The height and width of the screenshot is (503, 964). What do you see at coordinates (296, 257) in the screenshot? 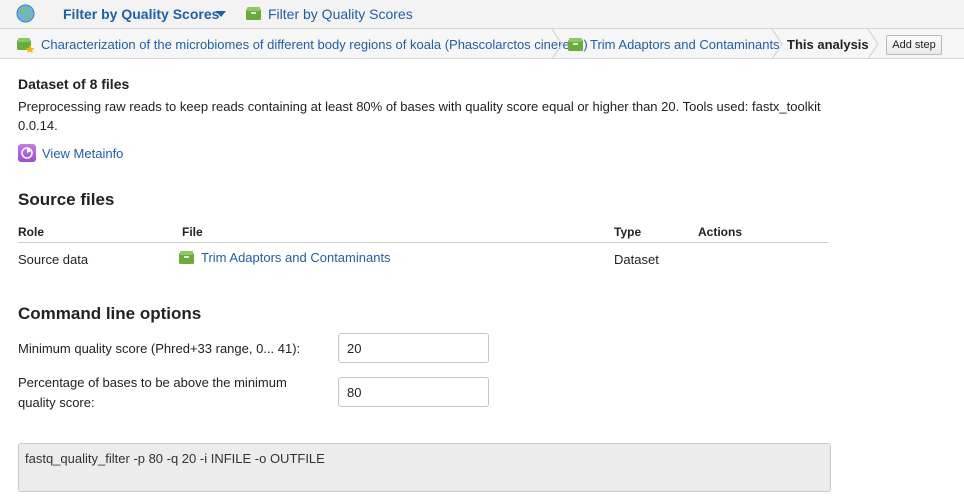
I see `source-file-link: Trim Adaptors and Contaminants` at bounding box center [296, 257].